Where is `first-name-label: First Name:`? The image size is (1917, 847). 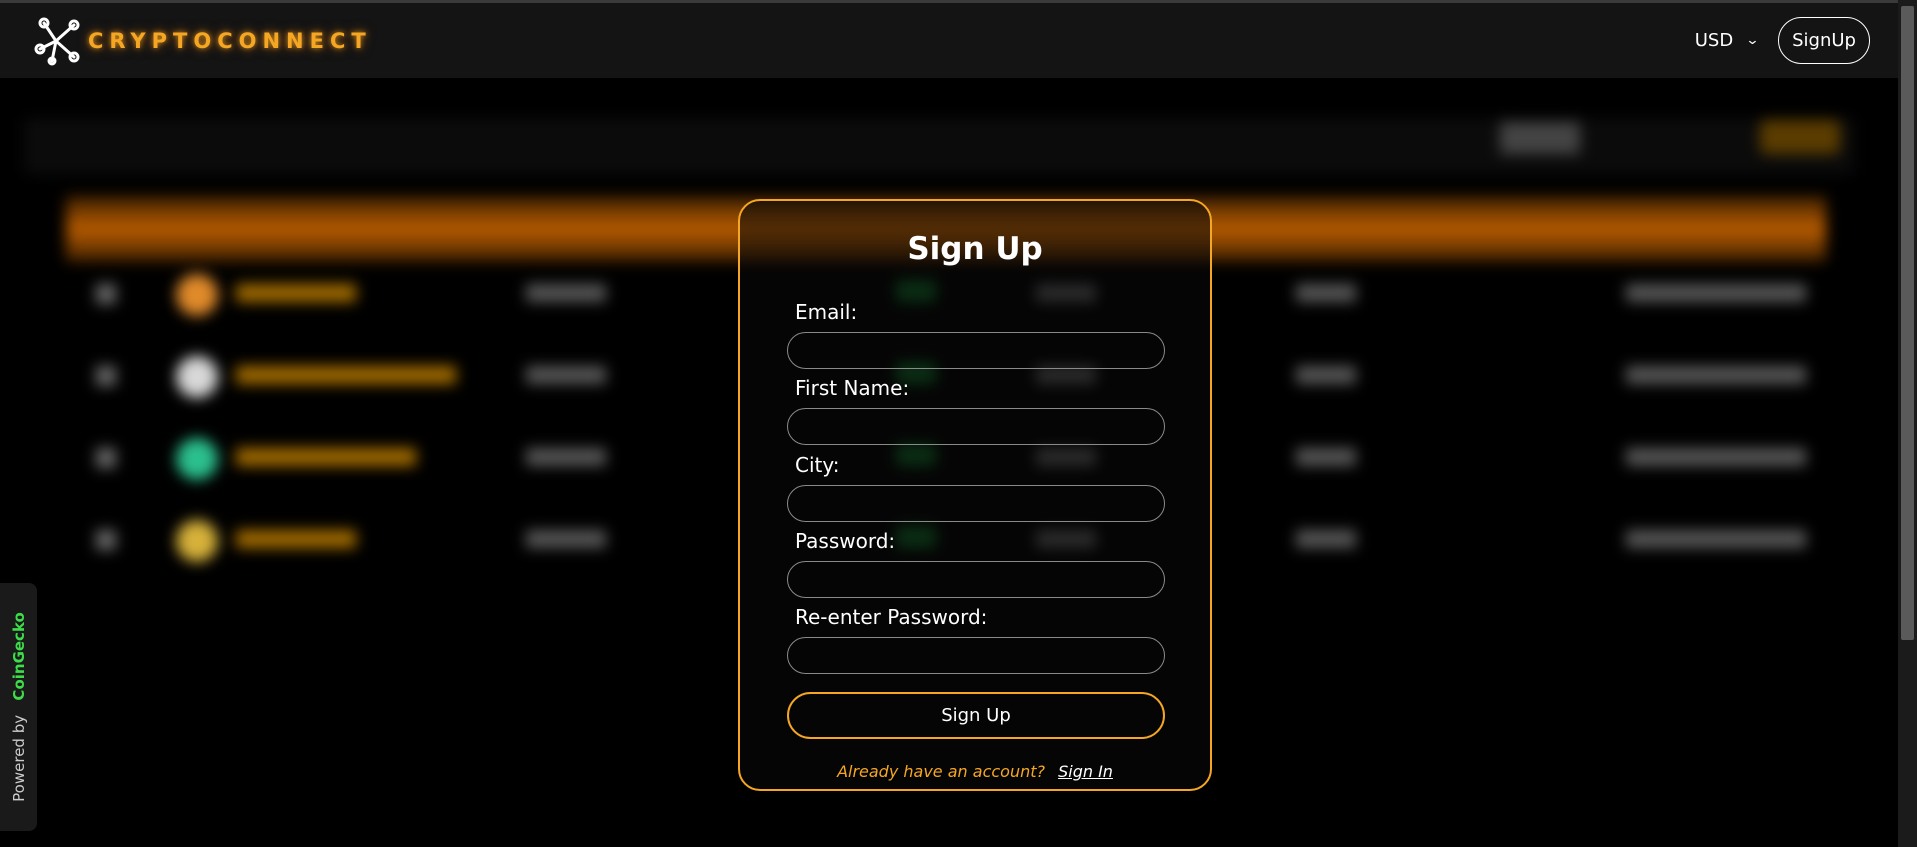
first-name-label: First Name: is located at coordinates (852, 388).